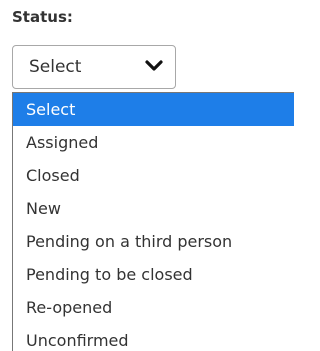 The height and width of the screenshot is (351, 320). Describe the element at coordinates (42, 17) in the screenshot. I see `status-label: Status:` at that location.